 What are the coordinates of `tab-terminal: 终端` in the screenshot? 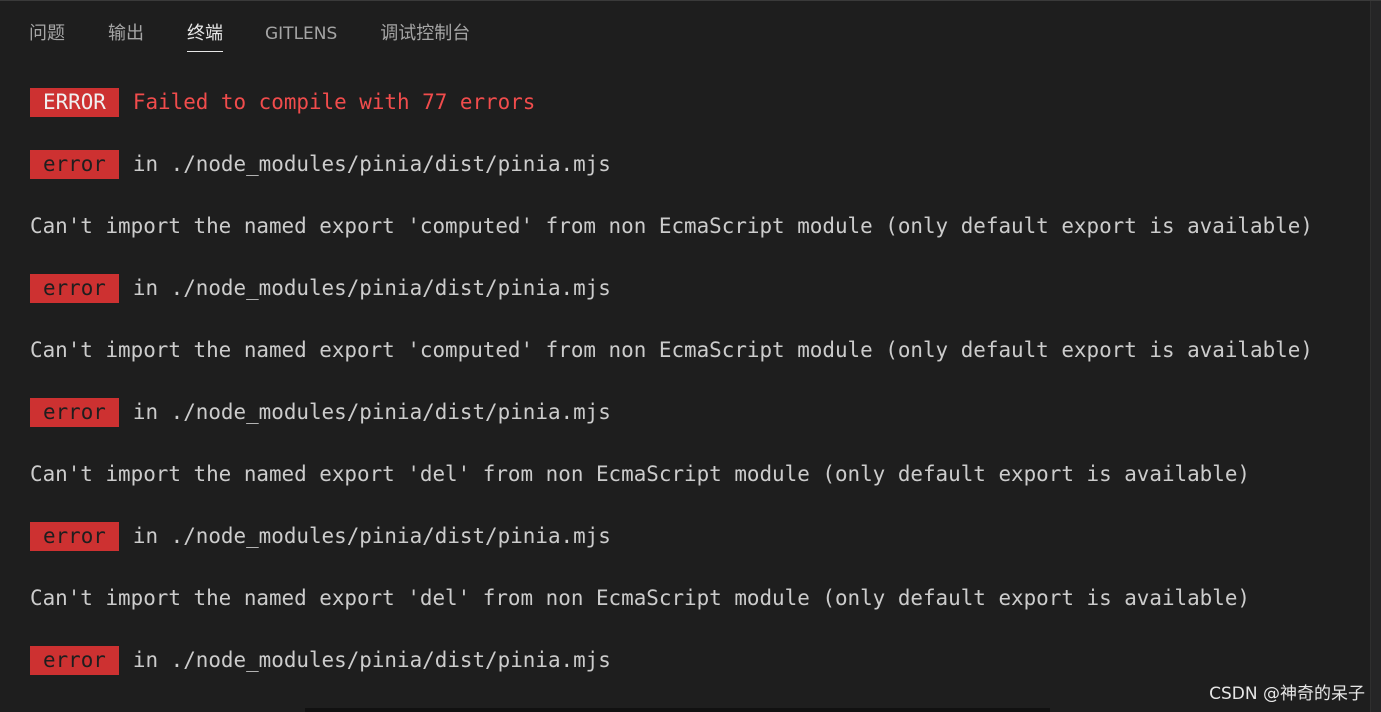 It's located at (205, 37).